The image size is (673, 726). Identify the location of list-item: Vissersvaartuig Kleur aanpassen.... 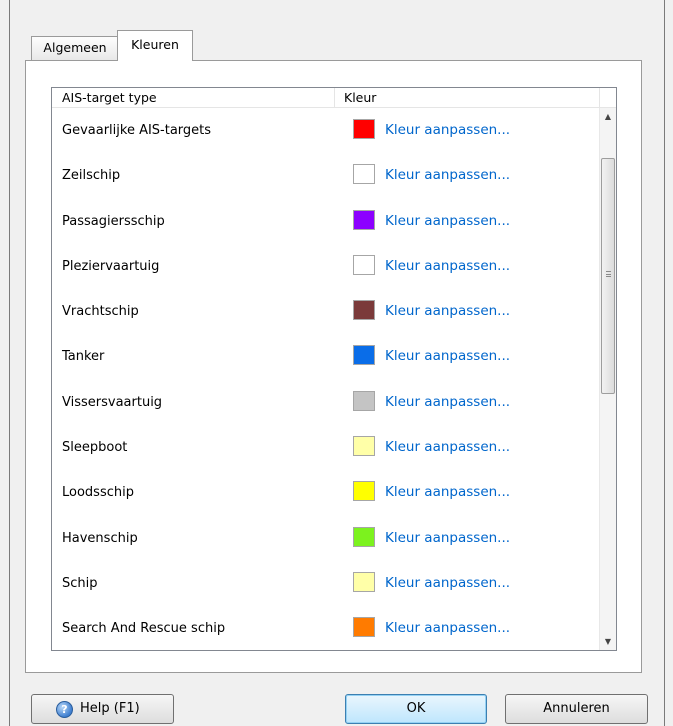
(325, 402).